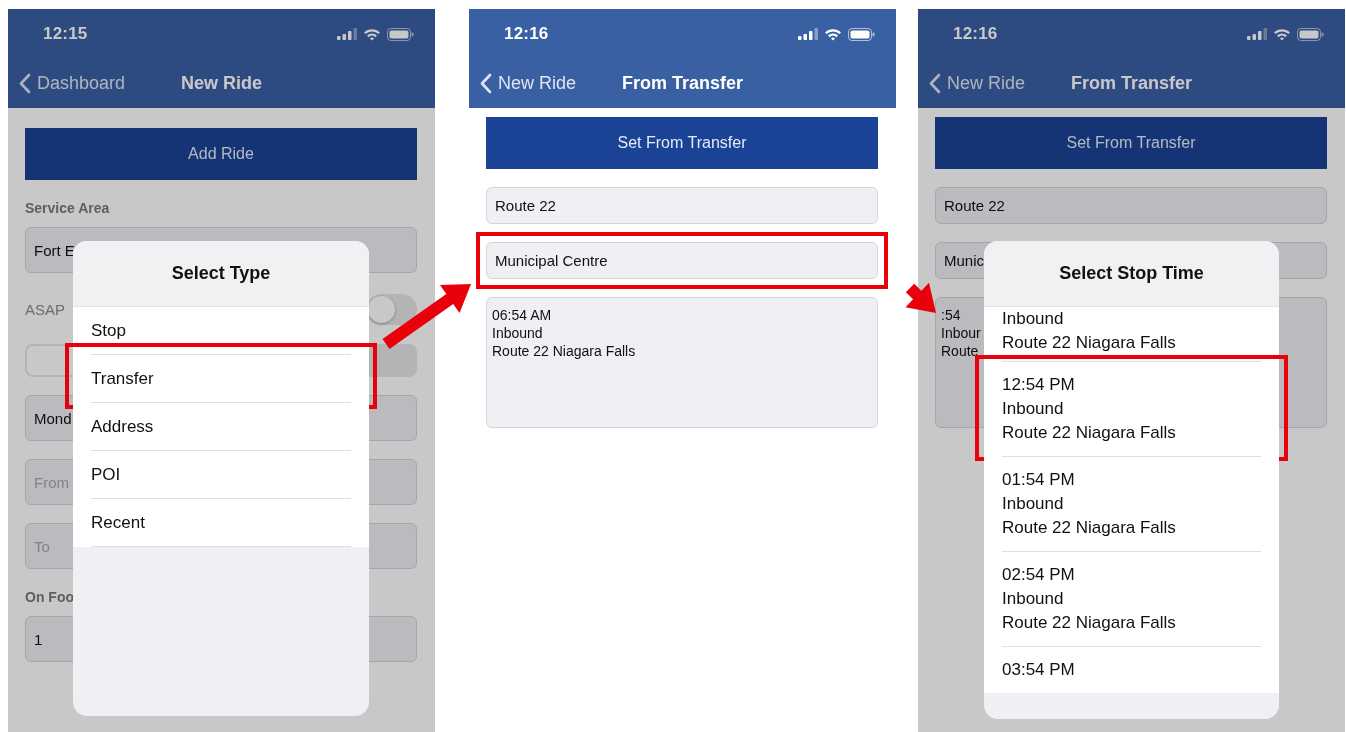  Describe the element at coordinates (221, 274) in the screenshot. I see `dialog-title: Select Type` at that location.